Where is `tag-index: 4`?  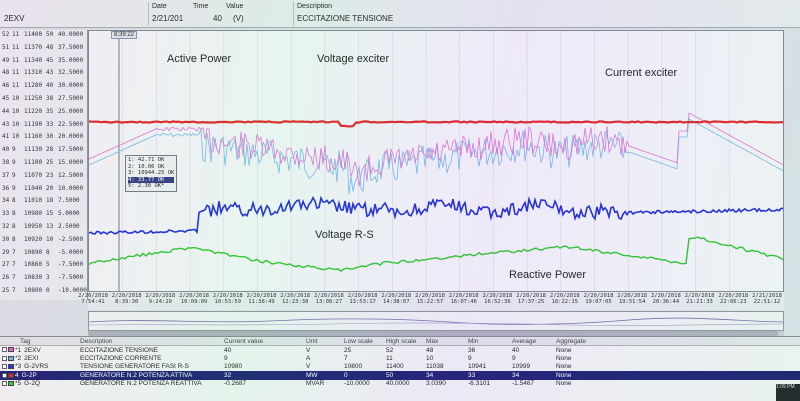 tag-index: 4 is located at coordinates (17, 375).